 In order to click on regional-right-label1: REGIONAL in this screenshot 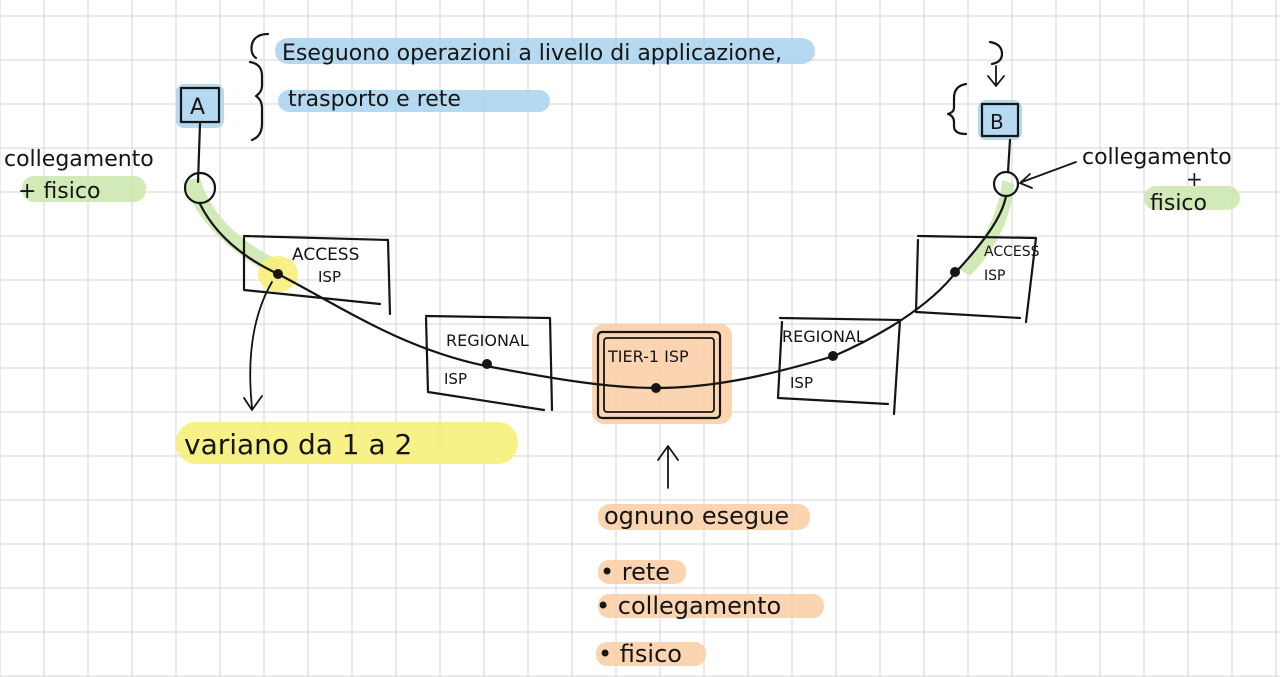, I will do `click(823, 336)`.